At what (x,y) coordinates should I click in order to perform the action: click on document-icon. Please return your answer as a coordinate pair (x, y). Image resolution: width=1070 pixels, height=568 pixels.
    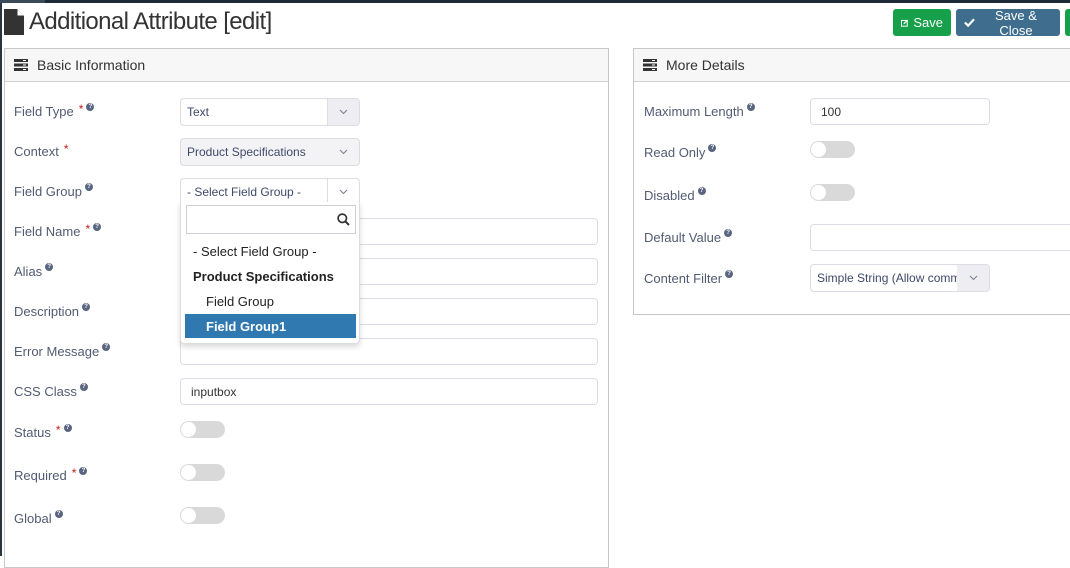
    Looking at the image, I should click on (14, 22).